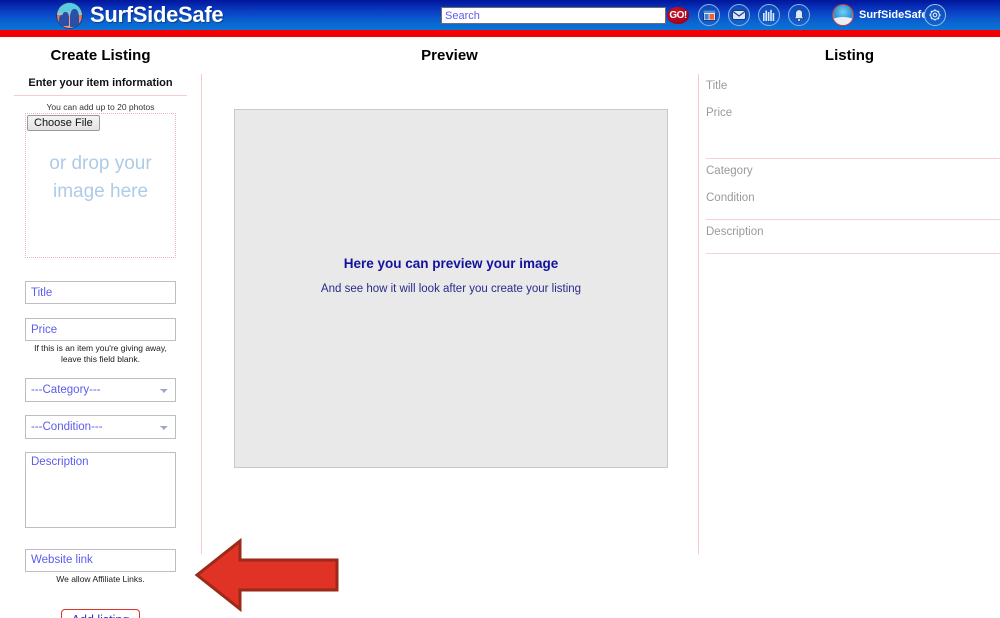 This screenshot has width=1000, height=618. What do you see at coordinates (769, 15) in the screenshot?
I see `equalizer-icon` at bounding box center [769, 15].